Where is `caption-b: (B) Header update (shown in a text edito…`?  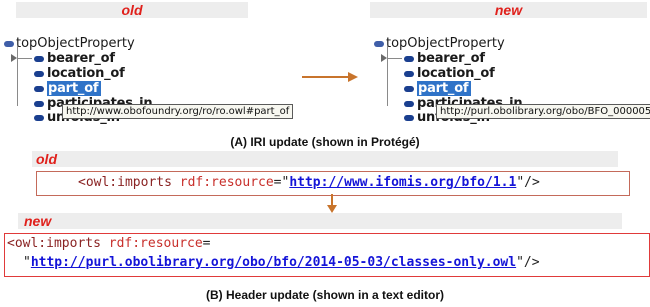 caption-b: (B) Header update (shown in a text edito… is located at coordinates (325, 295).